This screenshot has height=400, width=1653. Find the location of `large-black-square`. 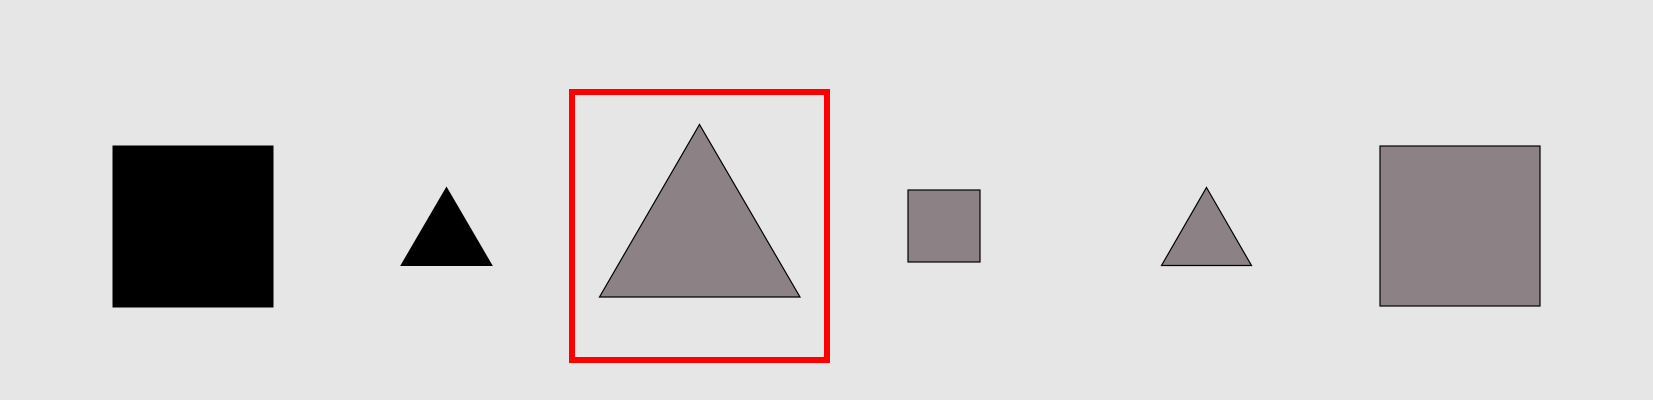

large-black-square is located at coordinates (193, 226).